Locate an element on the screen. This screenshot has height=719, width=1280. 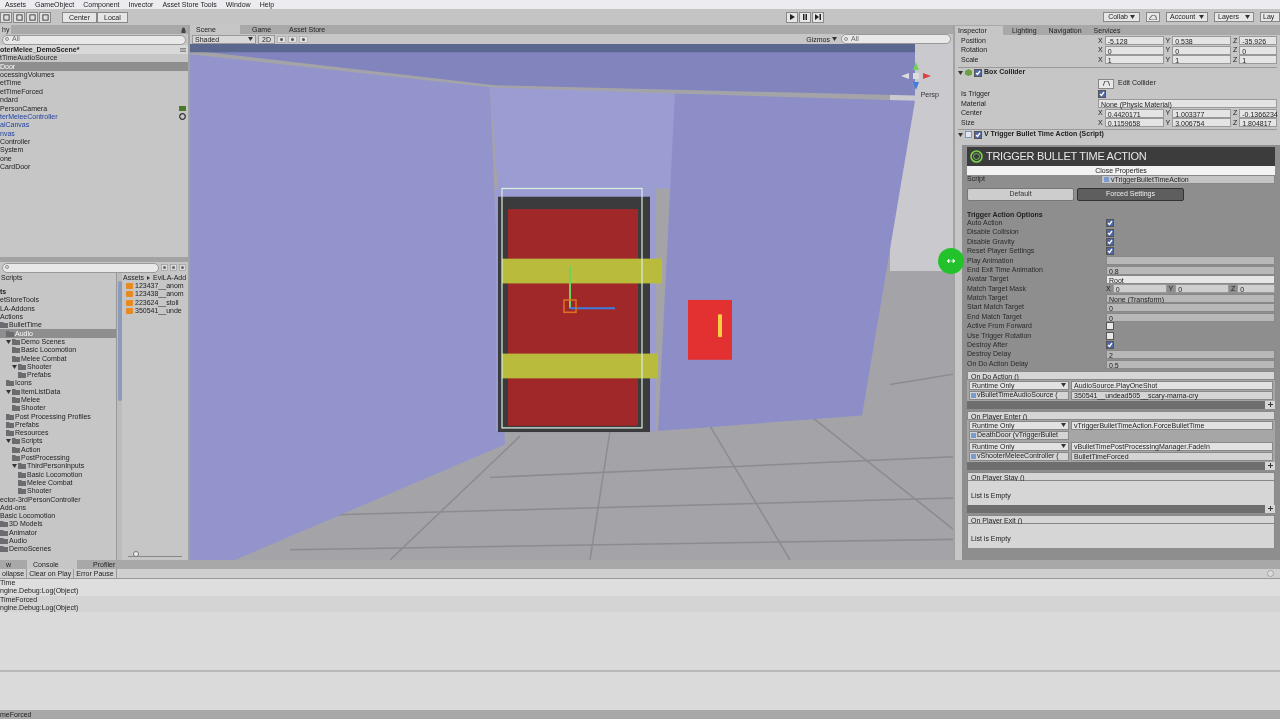
zoom-slider-thumb is located at coordinates (136, 554).